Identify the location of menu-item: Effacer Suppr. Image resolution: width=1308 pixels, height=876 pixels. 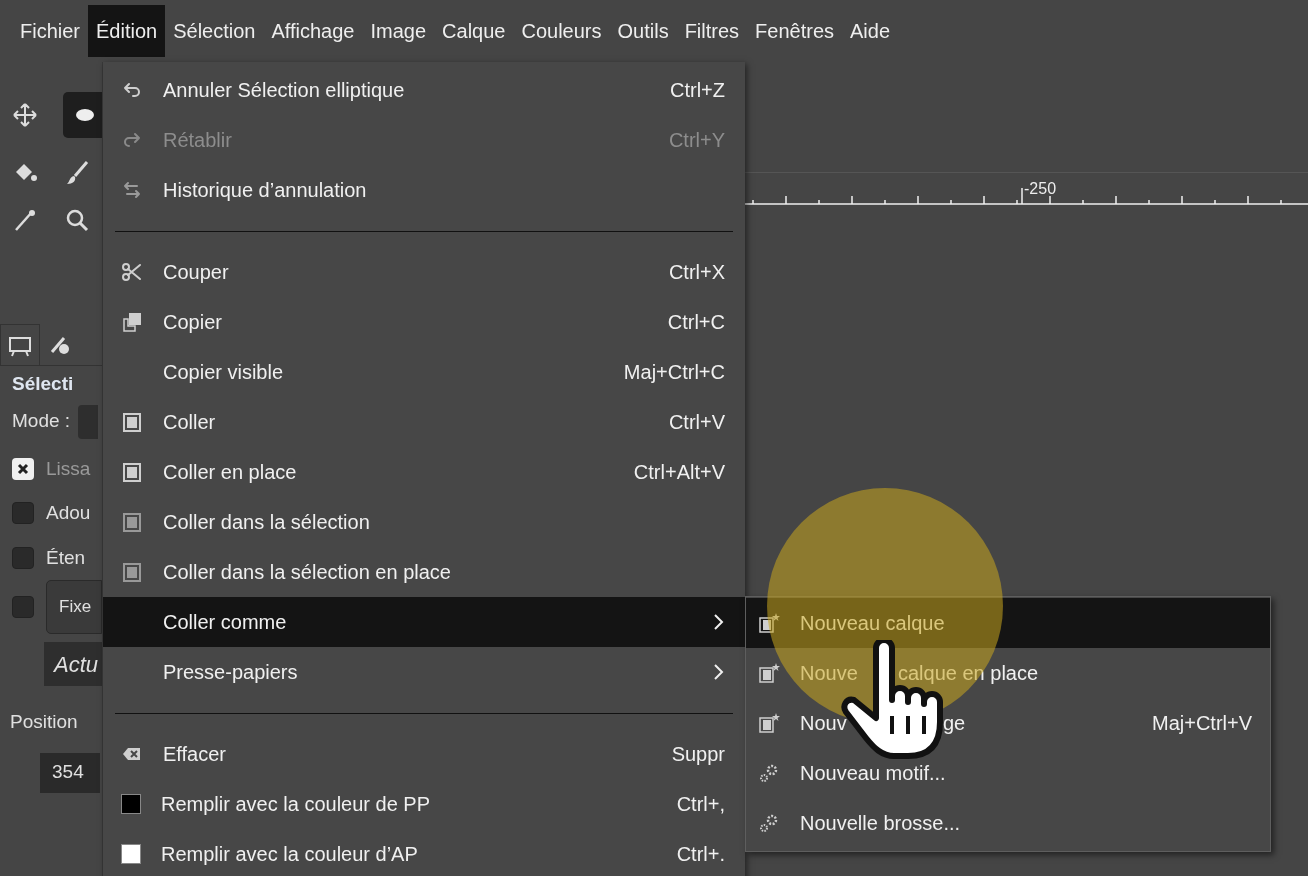
(424, 754).